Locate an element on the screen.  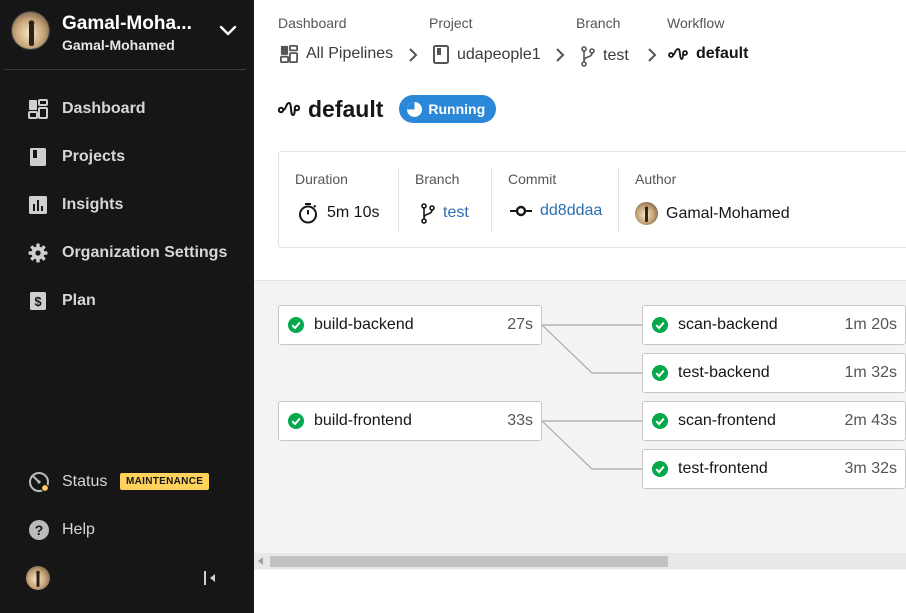
job-name: test-frontend is located at coordinates (723, 468).